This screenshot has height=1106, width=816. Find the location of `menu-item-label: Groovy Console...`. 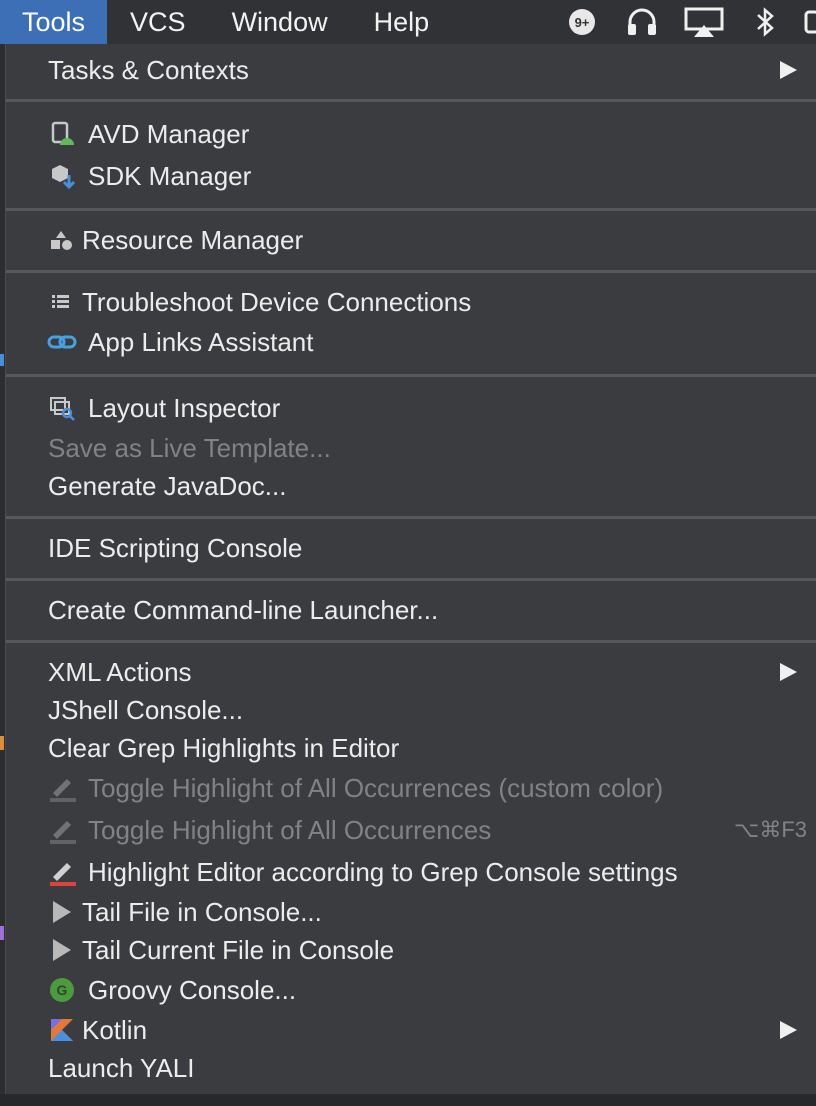

menu-item-label: Groovy Console... is located at coordinates (192, 989).